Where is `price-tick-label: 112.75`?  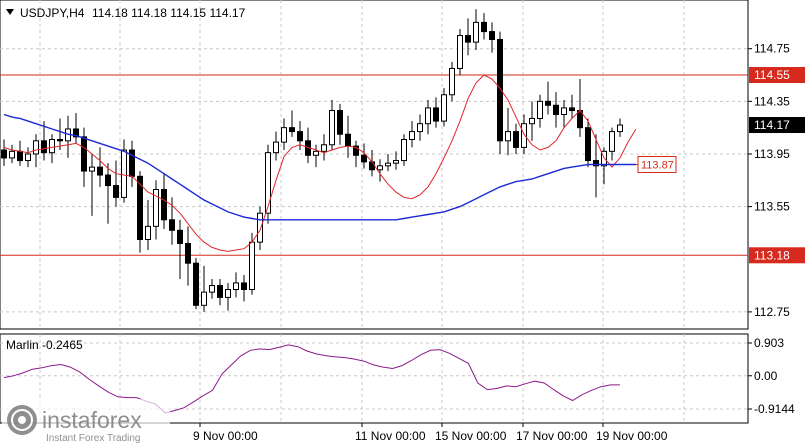 price-tick-label: 112.75 is located at coordinates (772, 312).